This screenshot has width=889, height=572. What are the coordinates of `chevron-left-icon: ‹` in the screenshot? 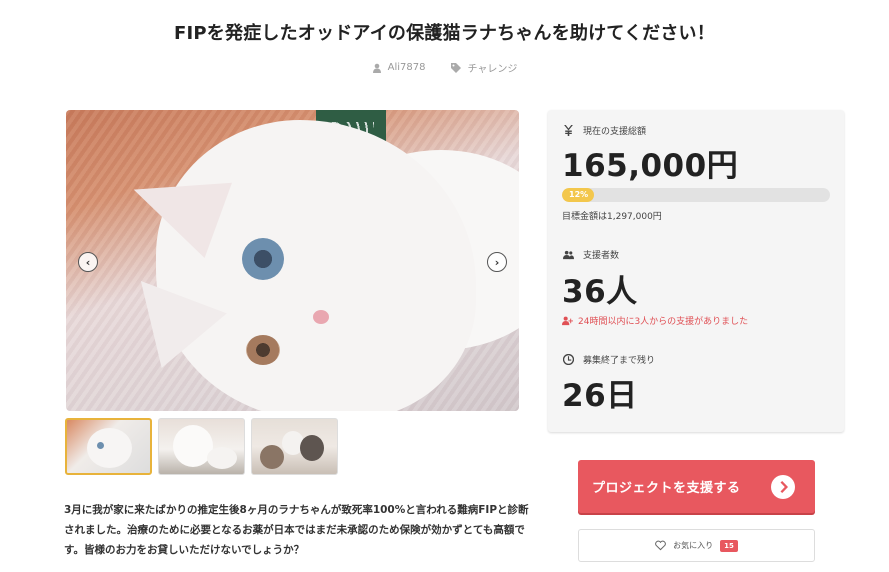 It's located at (88, 262).